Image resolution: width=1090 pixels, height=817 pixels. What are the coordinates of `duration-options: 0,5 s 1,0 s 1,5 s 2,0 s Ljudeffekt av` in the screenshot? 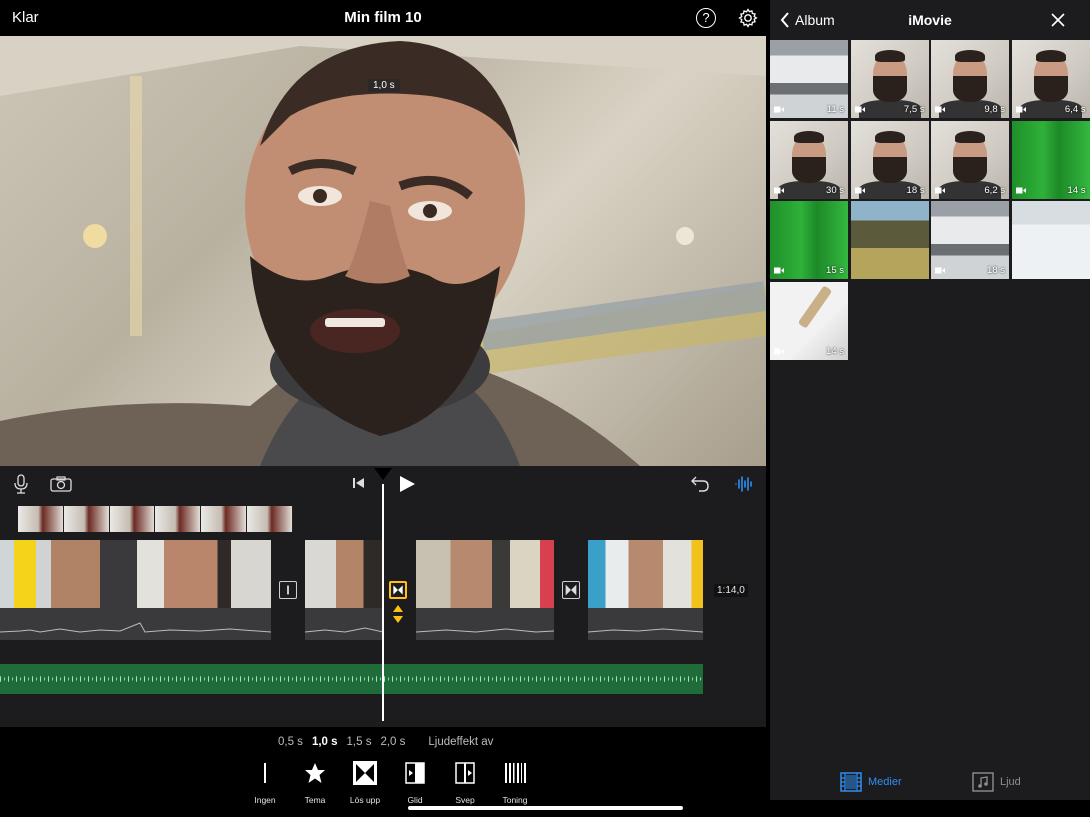 It's located at (385, 742).